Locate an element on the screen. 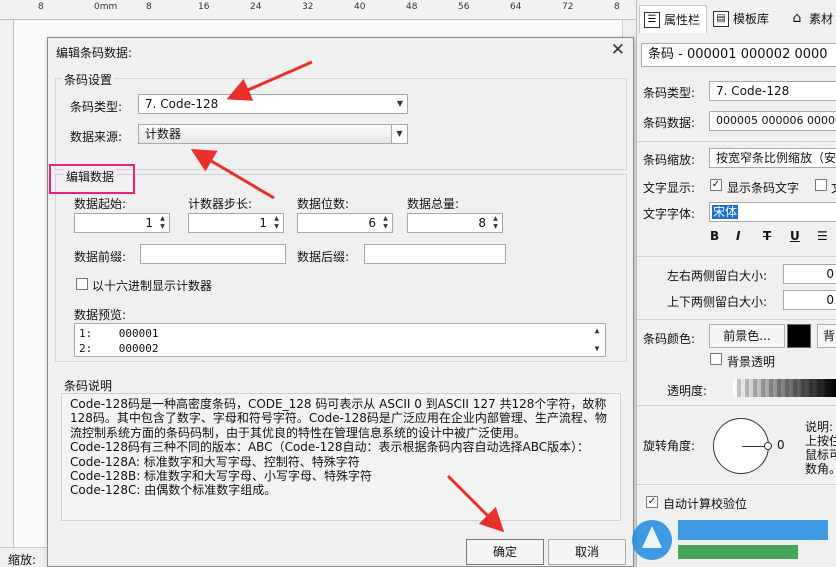 The image size is (836, 567). scale-select: 按宽窄条比例缩放（安全 is located at coordinates (772, 158).